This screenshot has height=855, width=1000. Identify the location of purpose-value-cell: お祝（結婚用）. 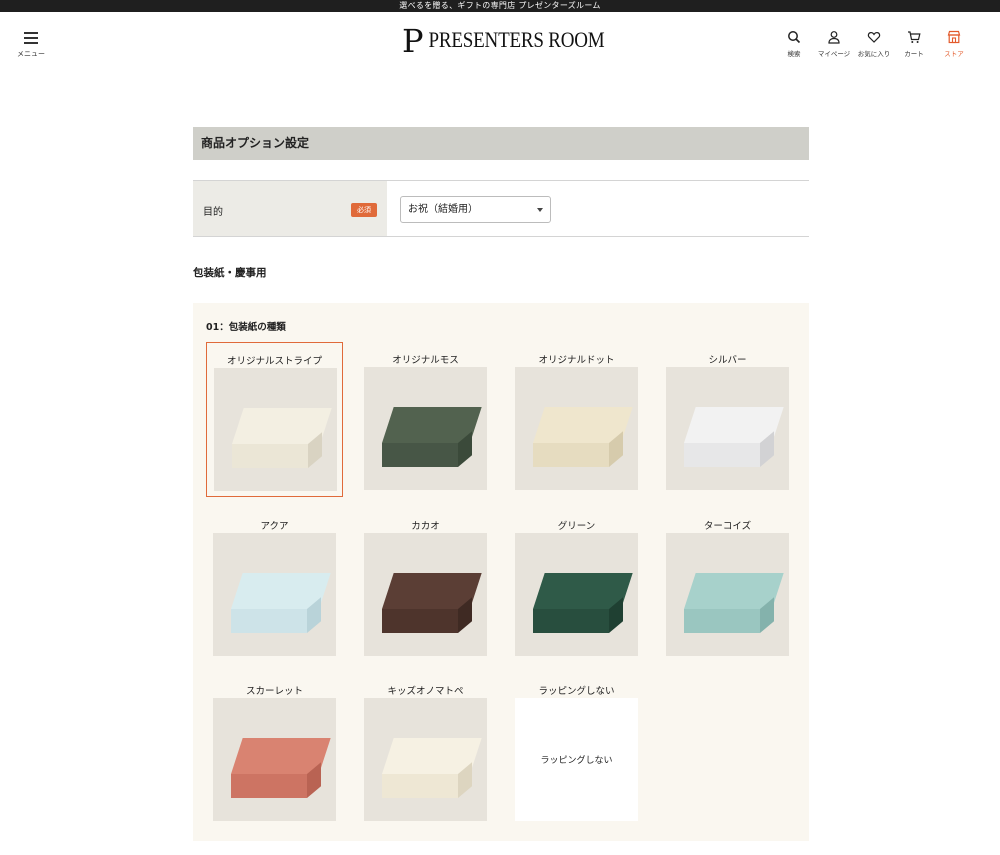
(598, 208).